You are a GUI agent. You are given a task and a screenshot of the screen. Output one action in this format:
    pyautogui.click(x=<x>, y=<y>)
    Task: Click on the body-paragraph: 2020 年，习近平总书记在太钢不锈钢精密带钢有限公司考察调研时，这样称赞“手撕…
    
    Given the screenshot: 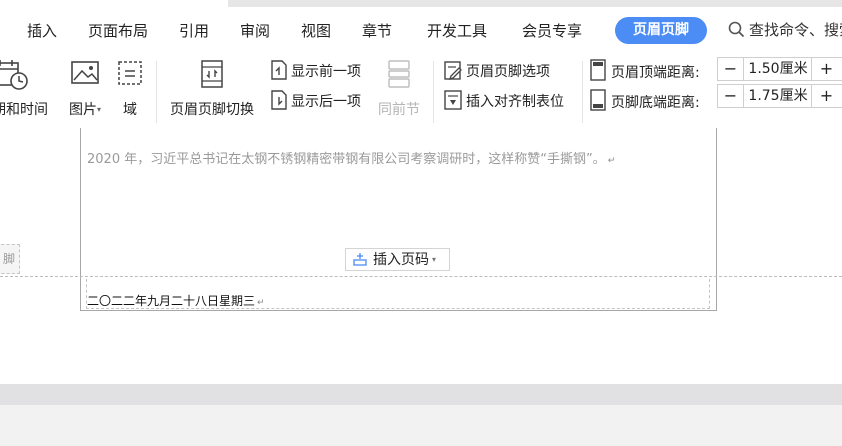 What is the action you would take?
    pyautogui.click(x=351, y=157)
    